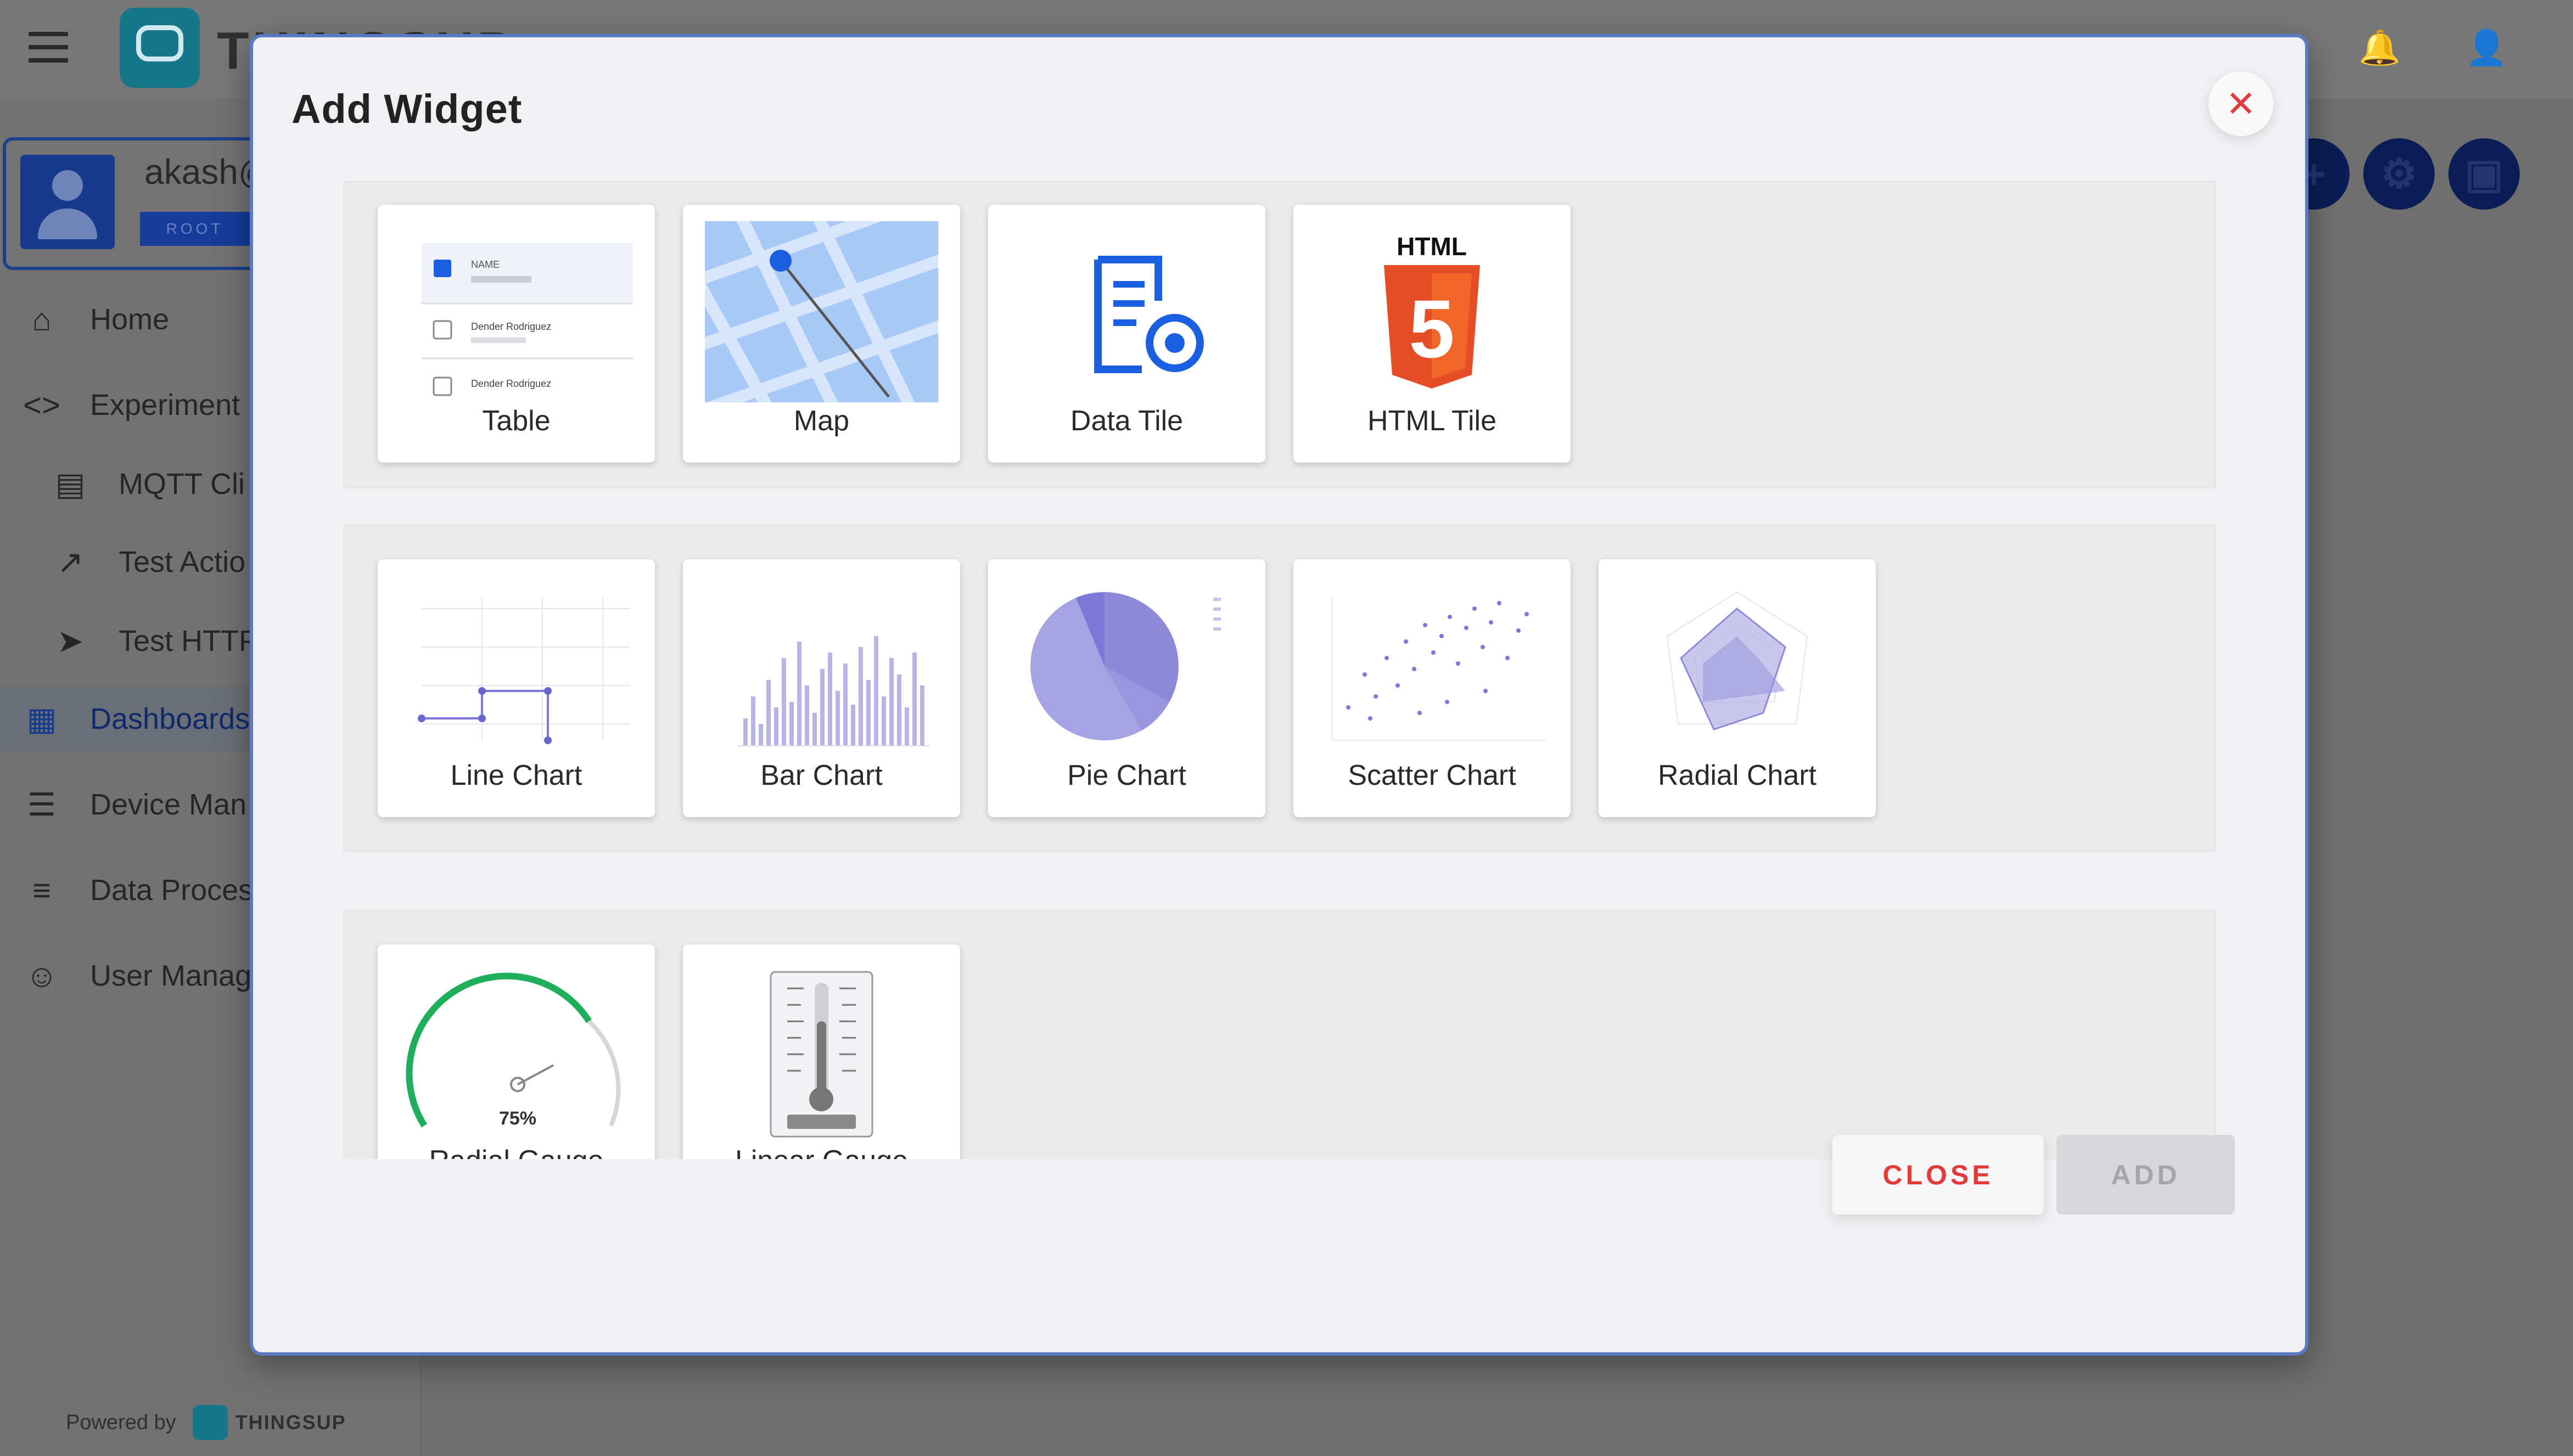 The height and width of the screenshot is (1456, 2573). I want to click on map-thumbnail-icon, so click(822, 311).